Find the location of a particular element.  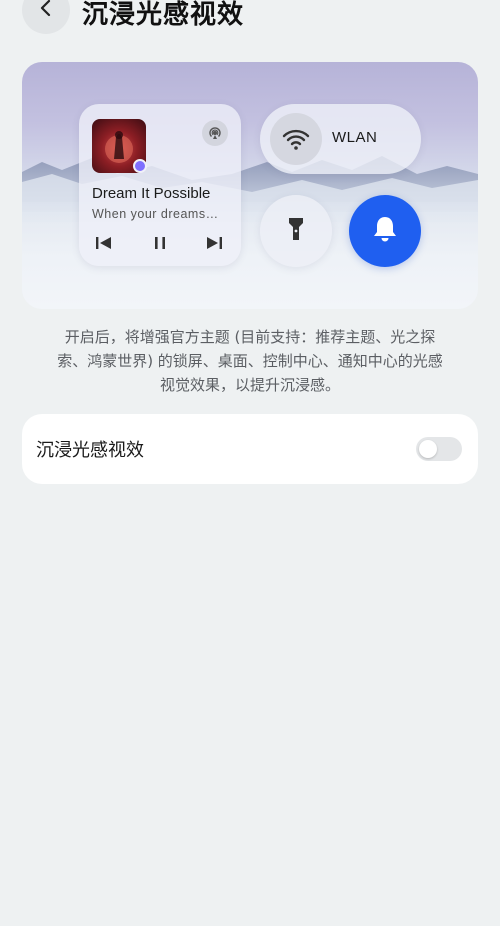

music-app-badge is located at coordinates (140, 166).